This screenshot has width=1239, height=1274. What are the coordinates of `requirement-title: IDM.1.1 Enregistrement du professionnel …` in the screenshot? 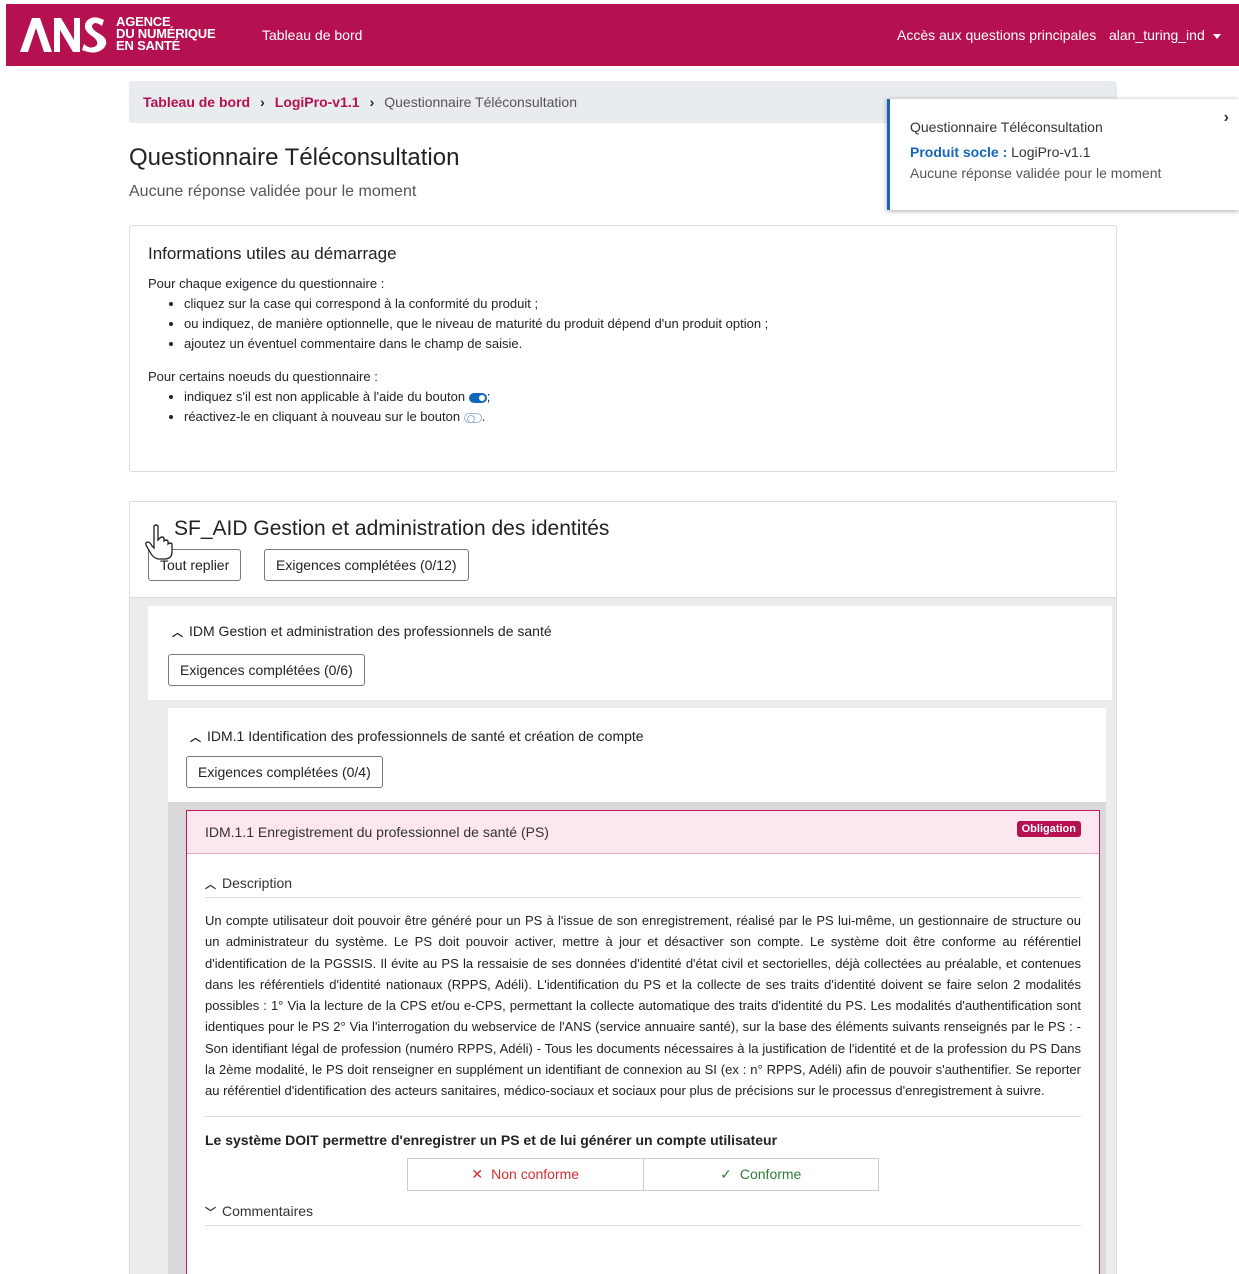 It's located at (377, 832).